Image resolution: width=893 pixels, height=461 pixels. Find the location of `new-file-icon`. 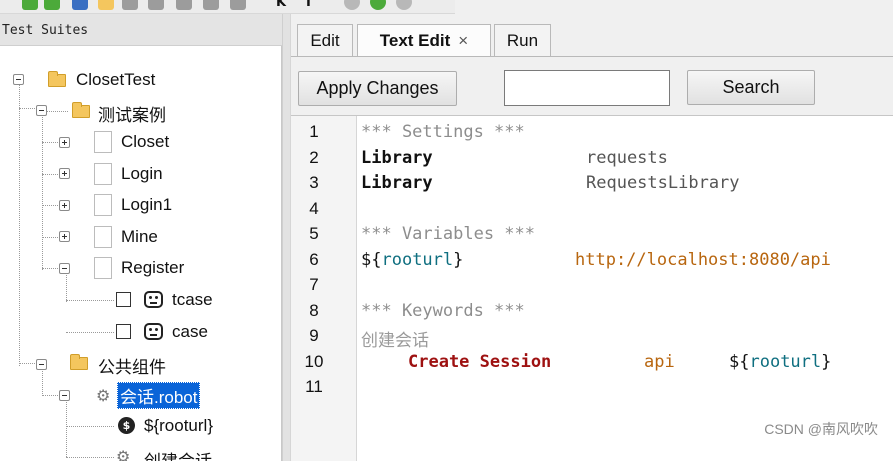

new-file-icon is located at coordinates (156, 5).